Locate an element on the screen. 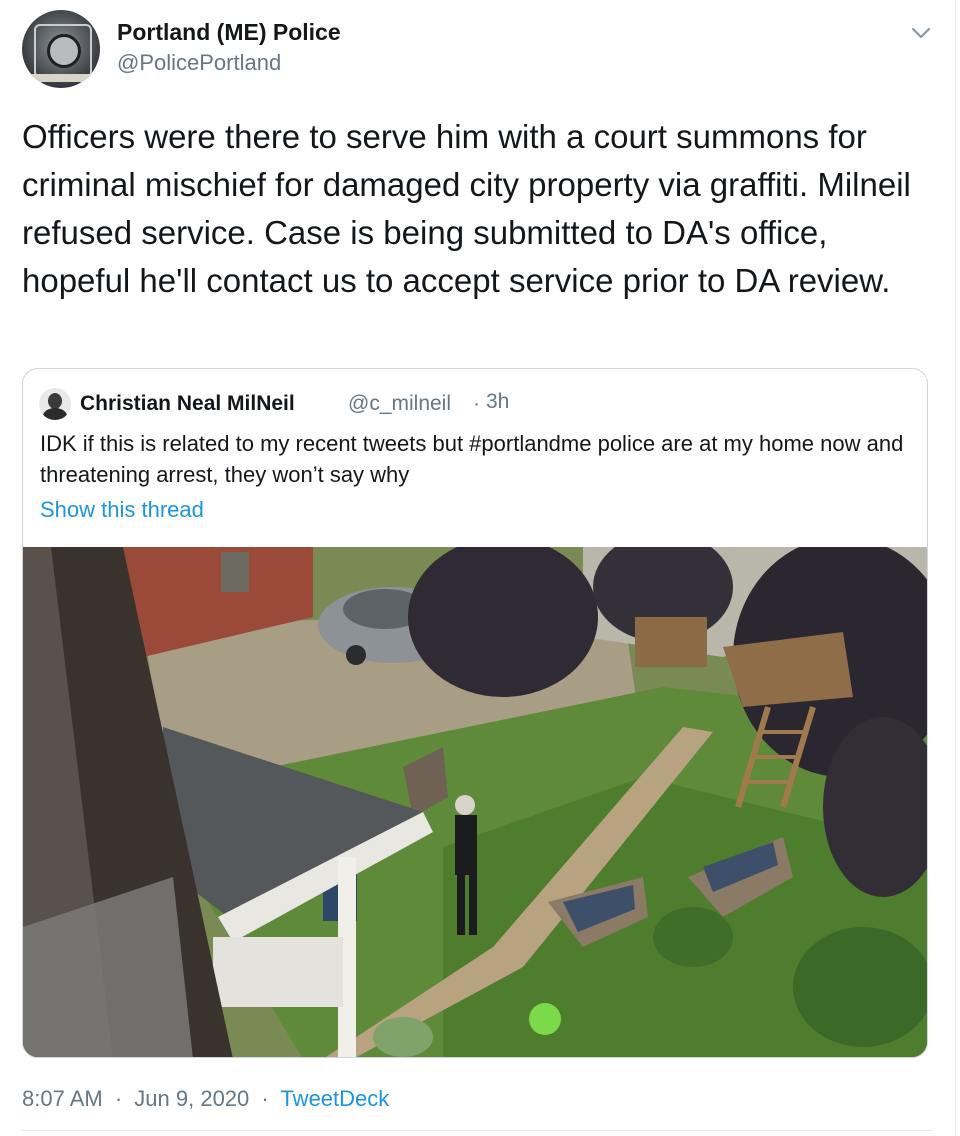 This screenshot has height=1136, width=960. tweet-meta: 8:07 AM · Jun 9, 2020 · TweetDeck is located at coordinates (205, 1099).